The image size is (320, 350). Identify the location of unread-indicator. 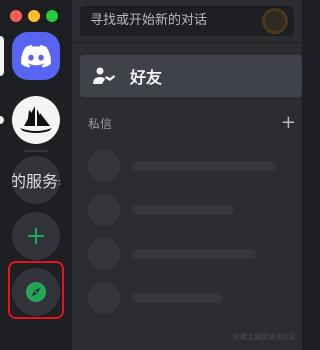
(2, 120).